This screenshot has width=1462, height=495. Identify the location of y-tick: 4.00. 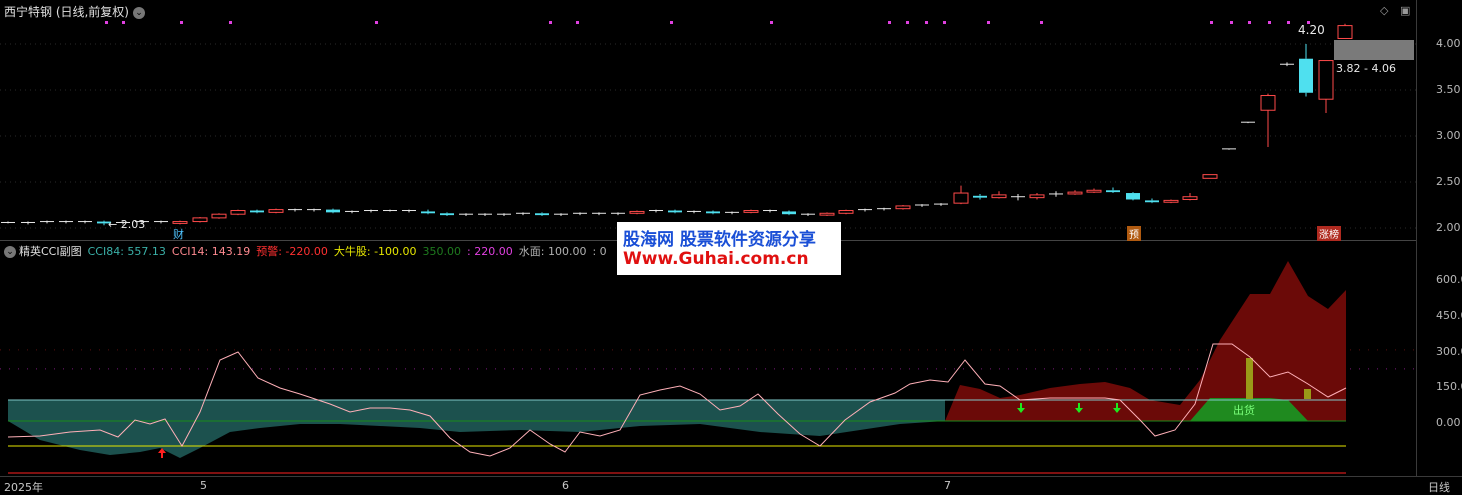
(1448, 43).